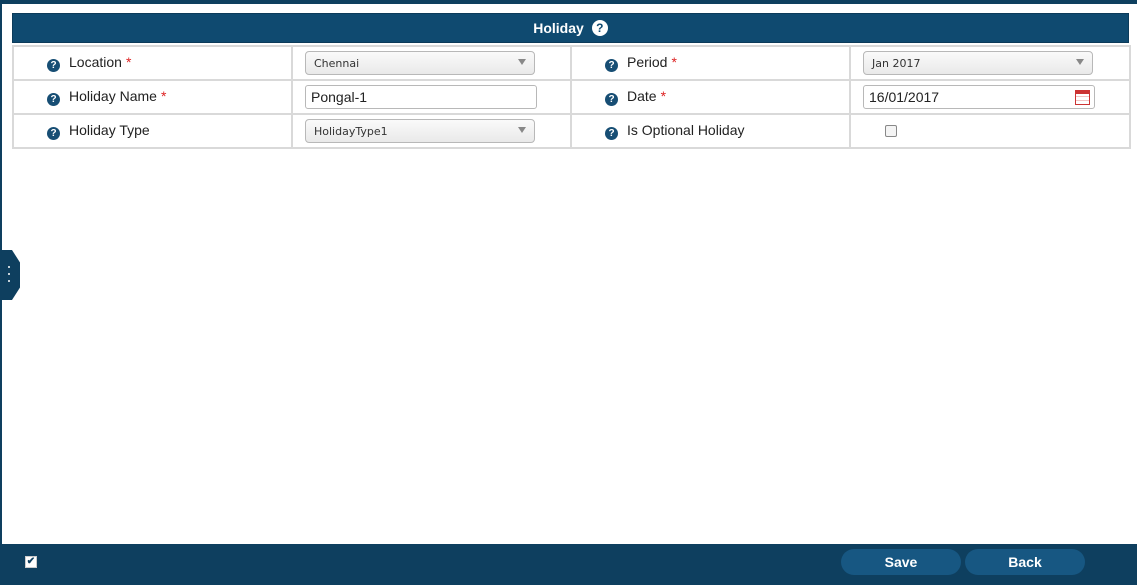  What do you see at coordinates (95, 62) in the screenshot?
I see `location-label: Location` at bounding box center [95, 62].